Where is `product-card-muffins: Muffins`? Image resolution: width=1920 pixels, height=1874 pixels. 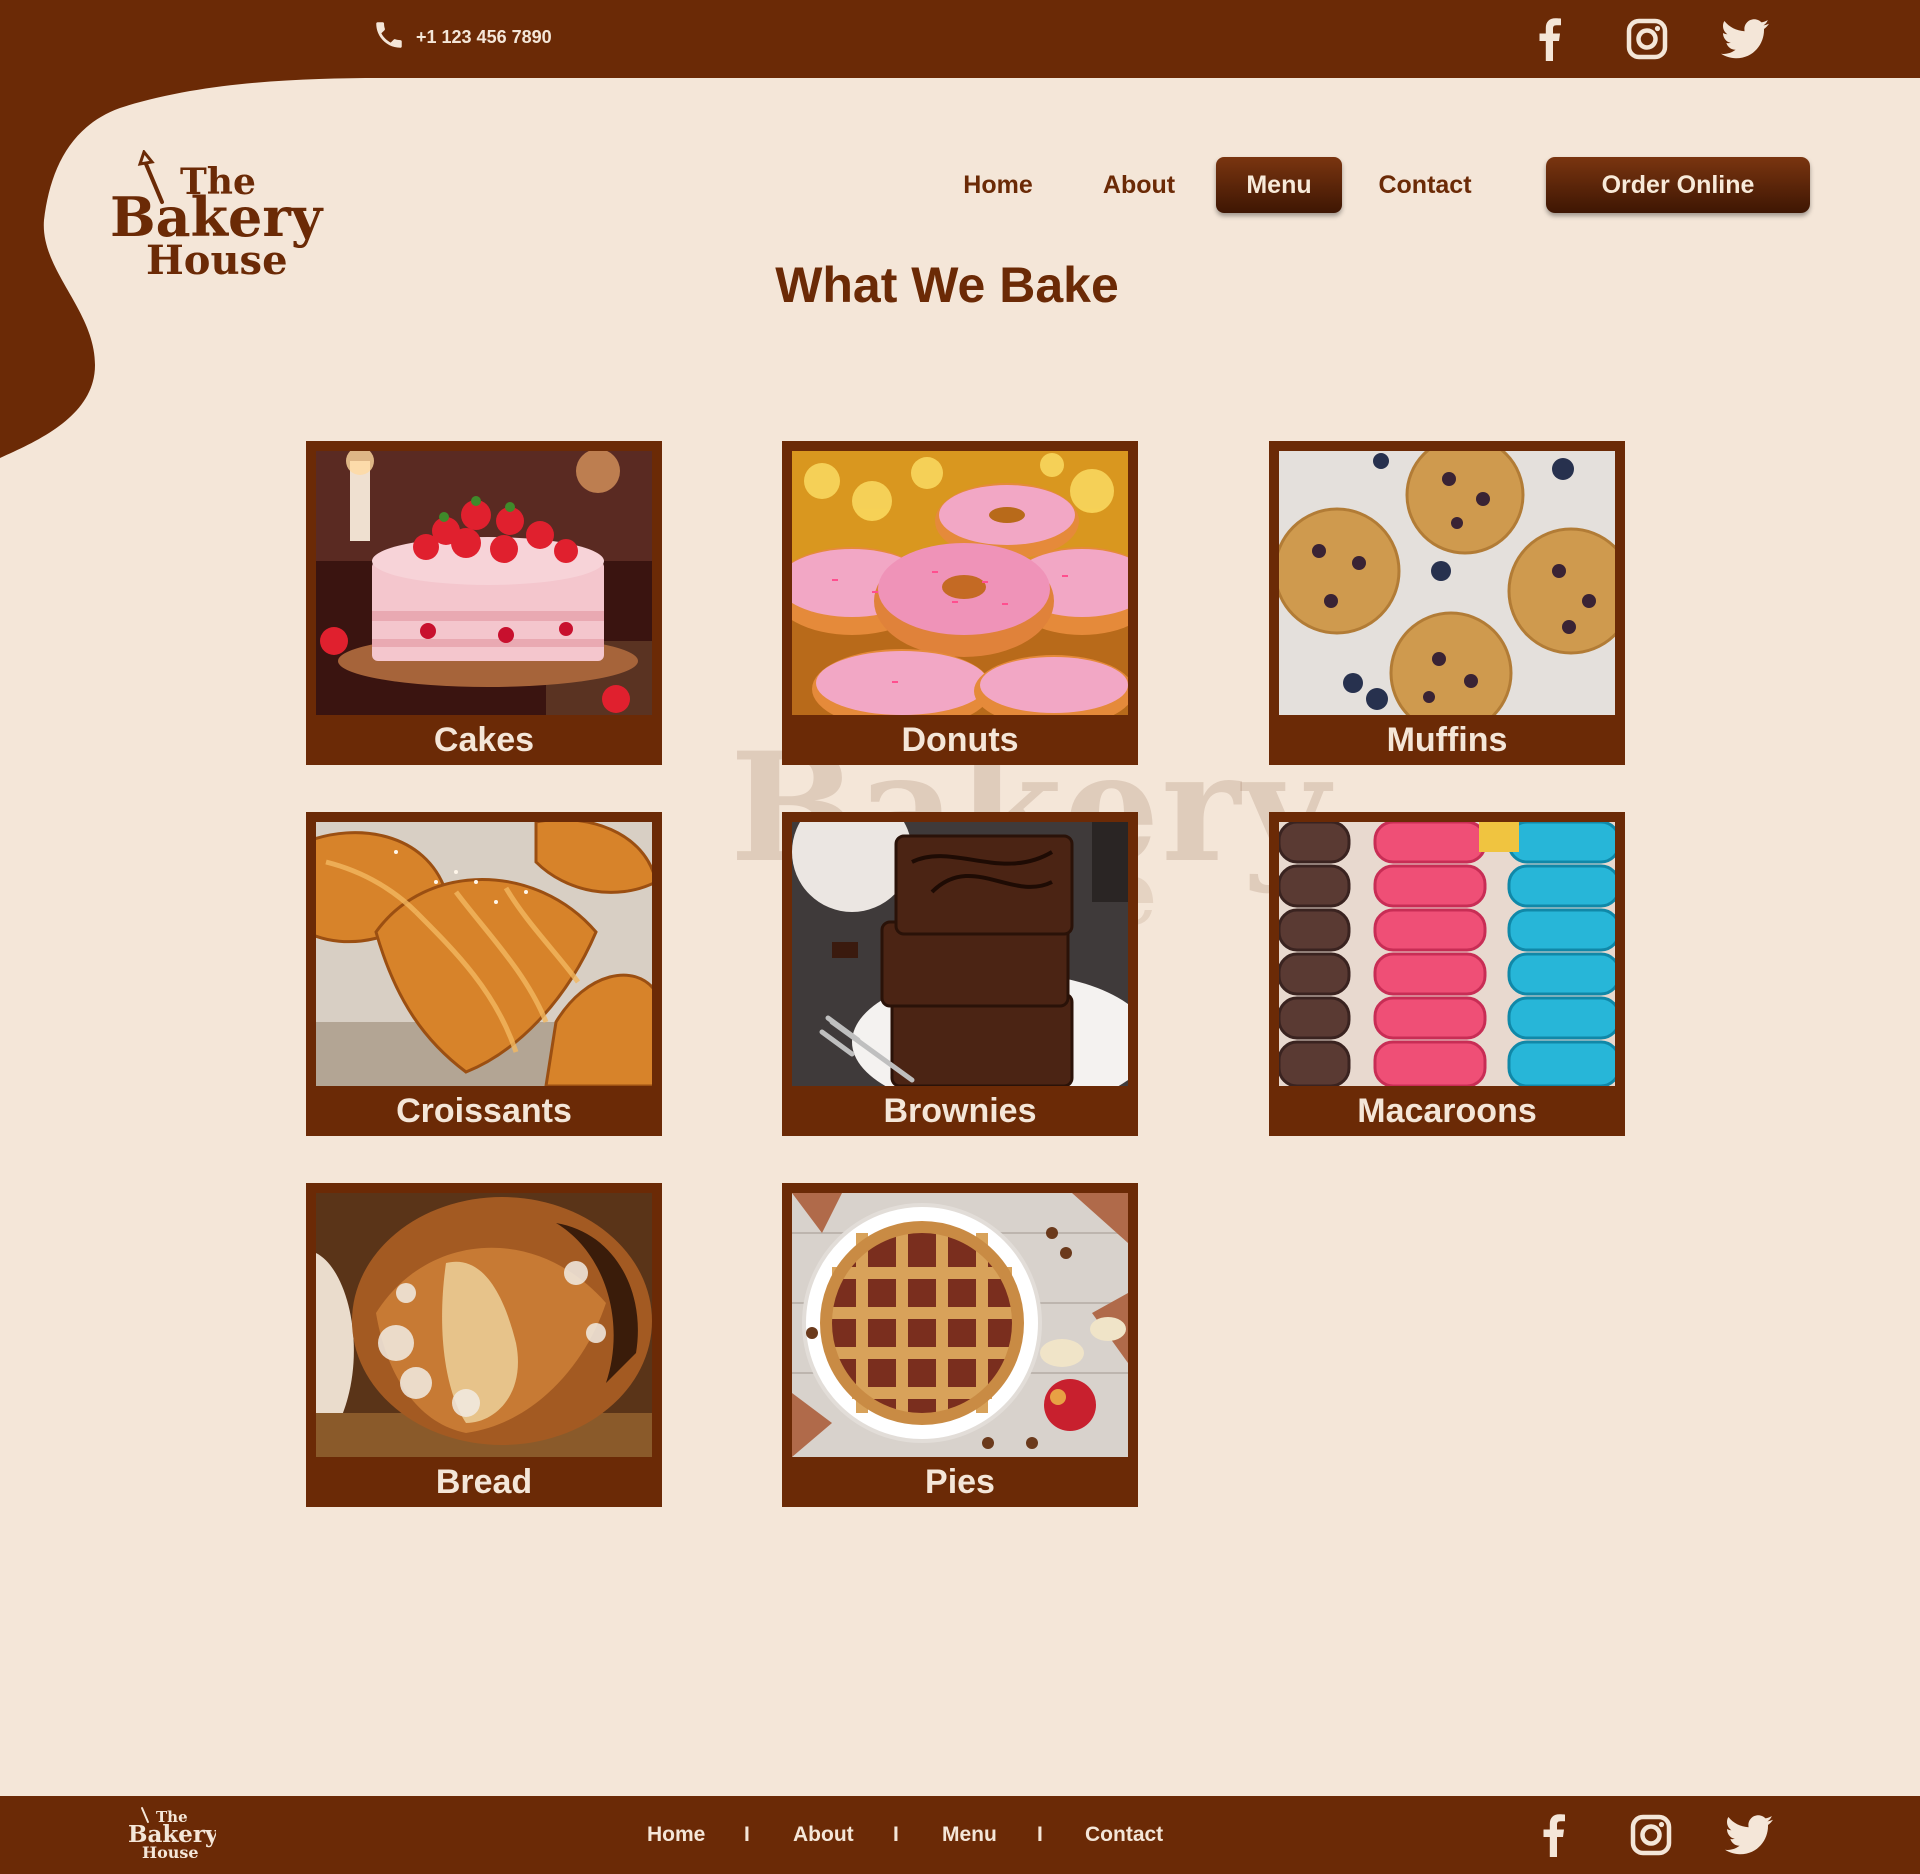 product-card-muffins: Muffins is located at coordinates (1447, 603).